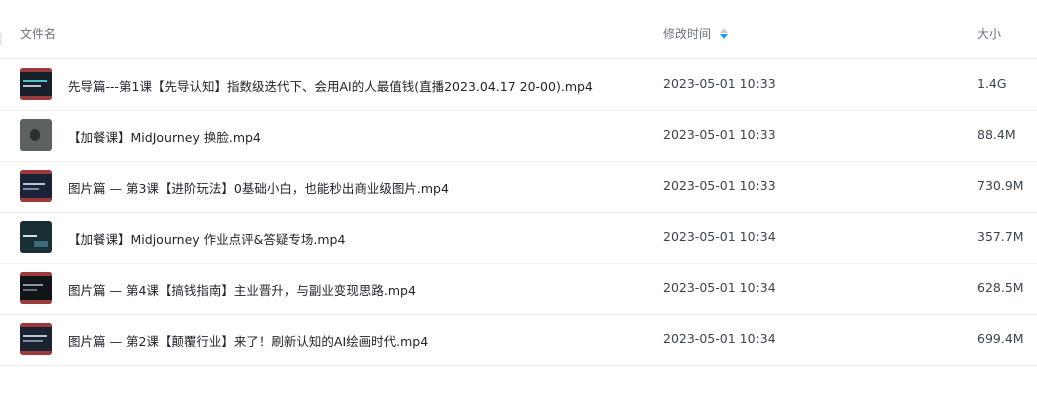 This screenshot has height=412, width=1037. What do you see at coordinates (248, 340) in the screenshot?
I see `file-name: 图片篇 — 第2课【颠覆行业】来了！刷新认知的AI绘画时代.mp4` at bounding box center [248, 340].